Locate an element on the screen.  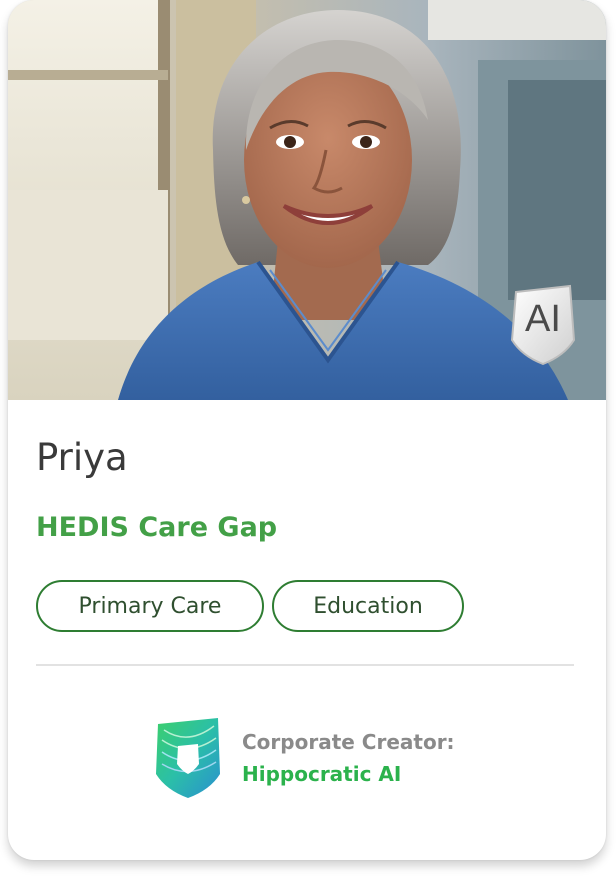
tag-list: Primary Care Education is located at coordinates (250, 606).